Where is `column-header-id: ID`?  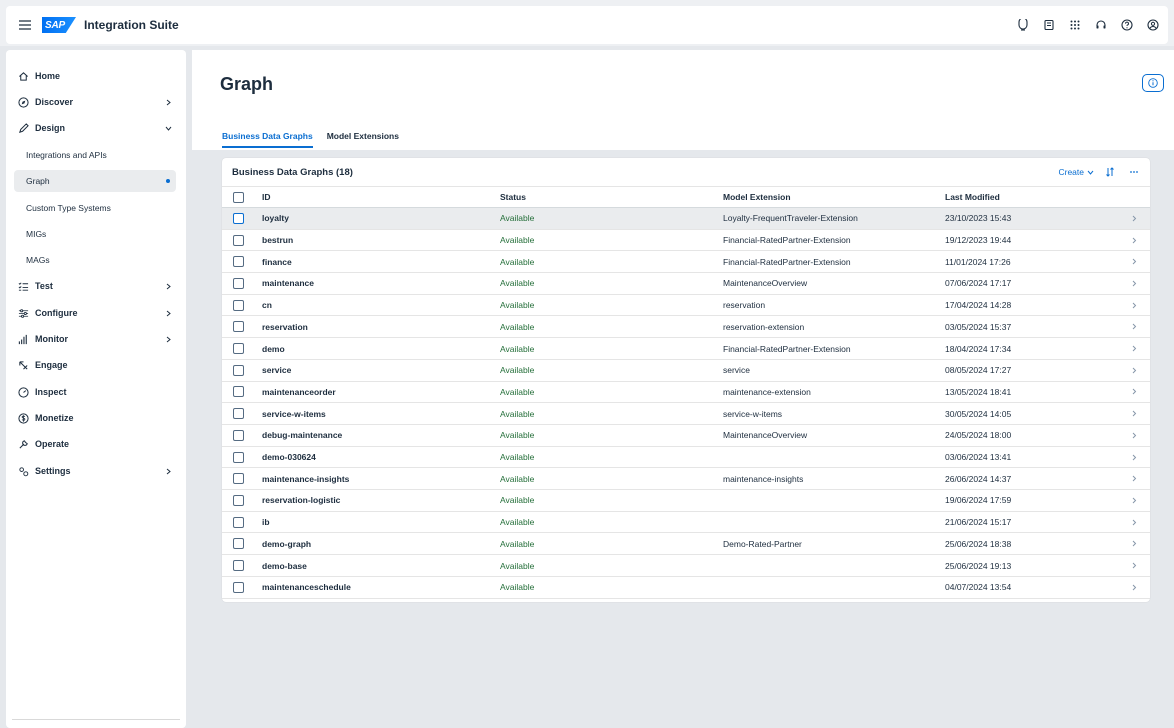 column-header-id: ID is located at coordinates (266, 197).